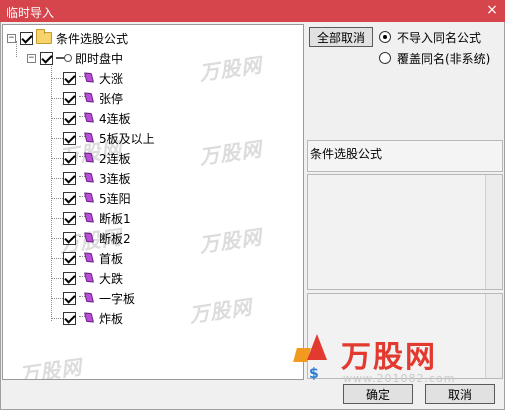  I want to click on tree-item: 3连板, so click(97, 178).